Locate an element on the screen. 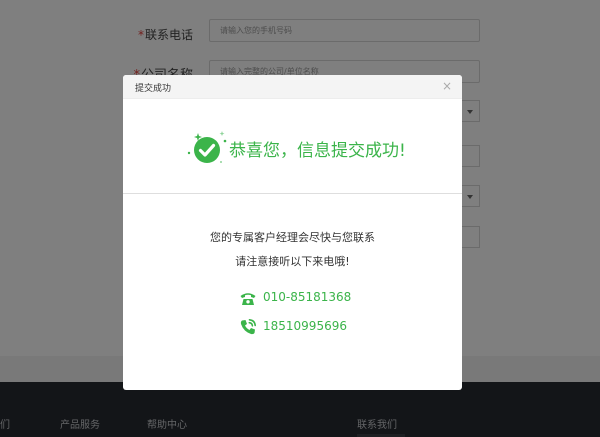  check-circle-icon is located at coordinates (207, 149).